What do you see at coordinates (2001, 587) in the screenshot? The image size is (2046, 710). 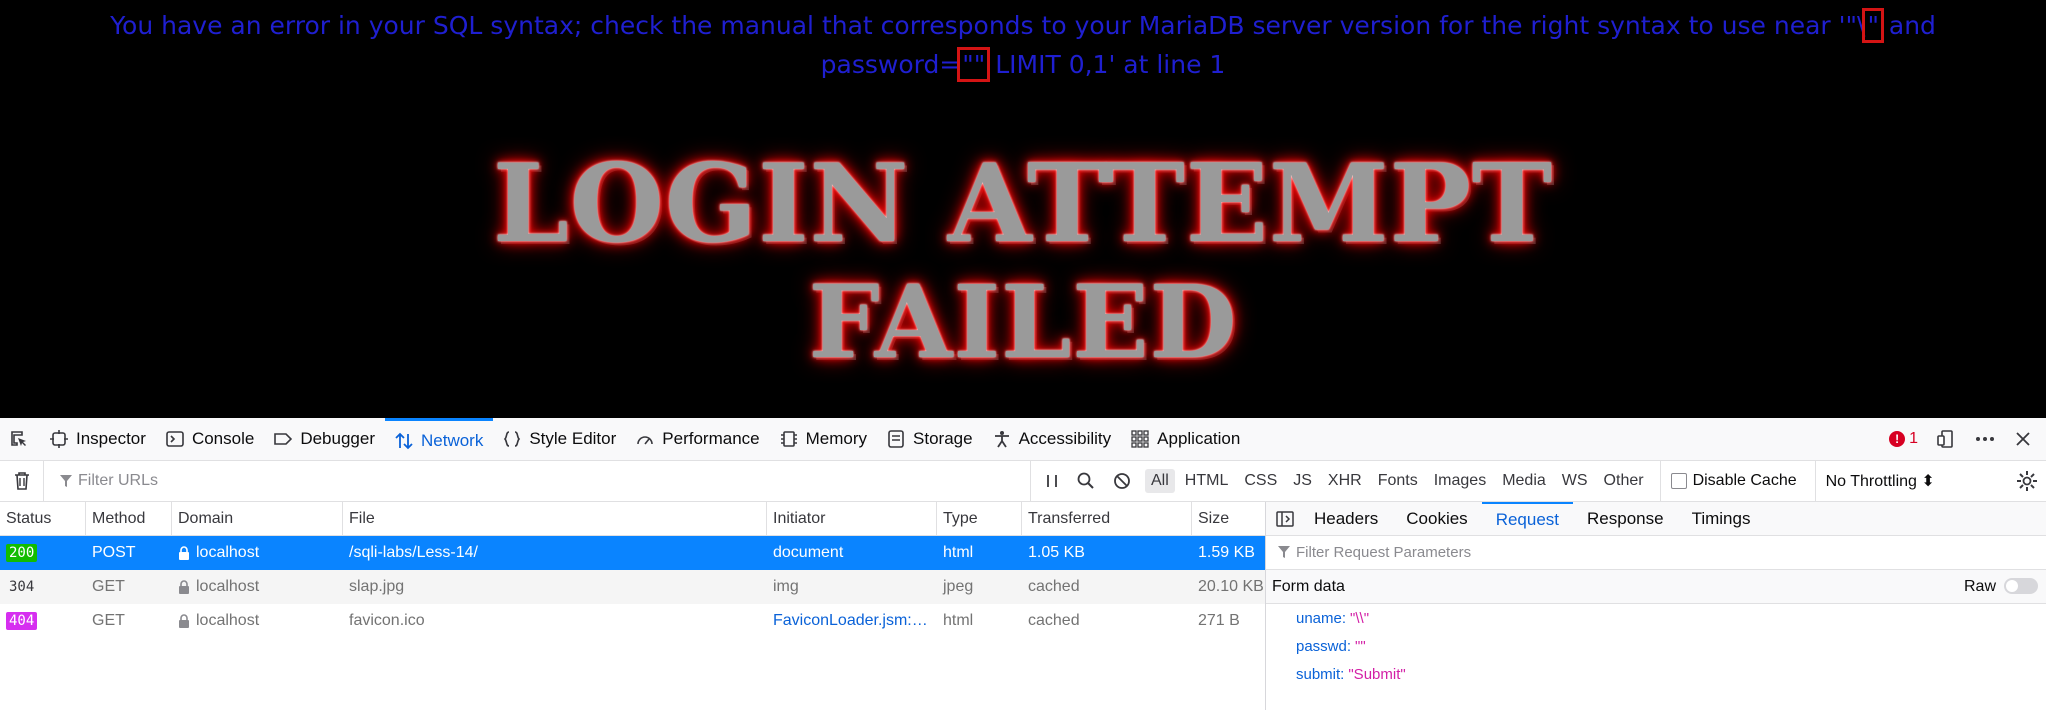 I see `raw-toggle: Raw` at bounding box center [2001, 587].